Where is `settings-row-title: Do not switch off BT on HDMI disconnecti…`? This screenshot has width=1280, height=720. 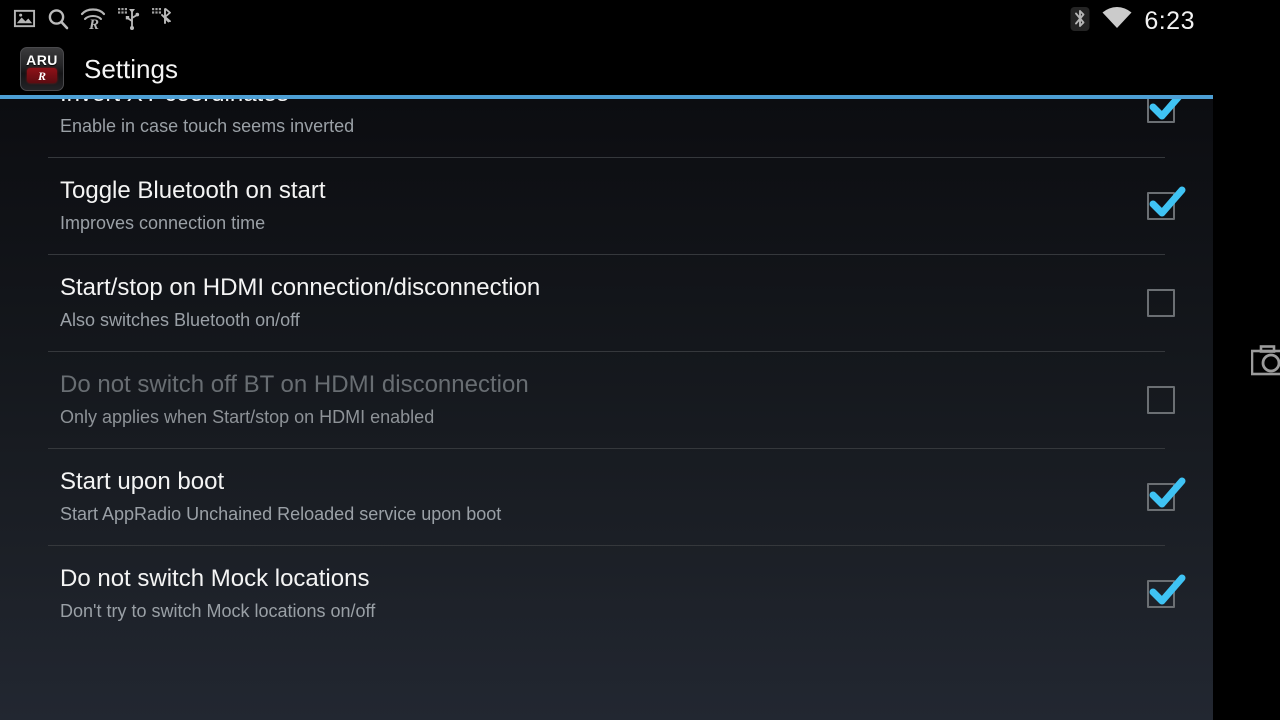
settings-row-title: Do not switch off BT on HDMI disconnecti… is located at coordinates (294, 384).